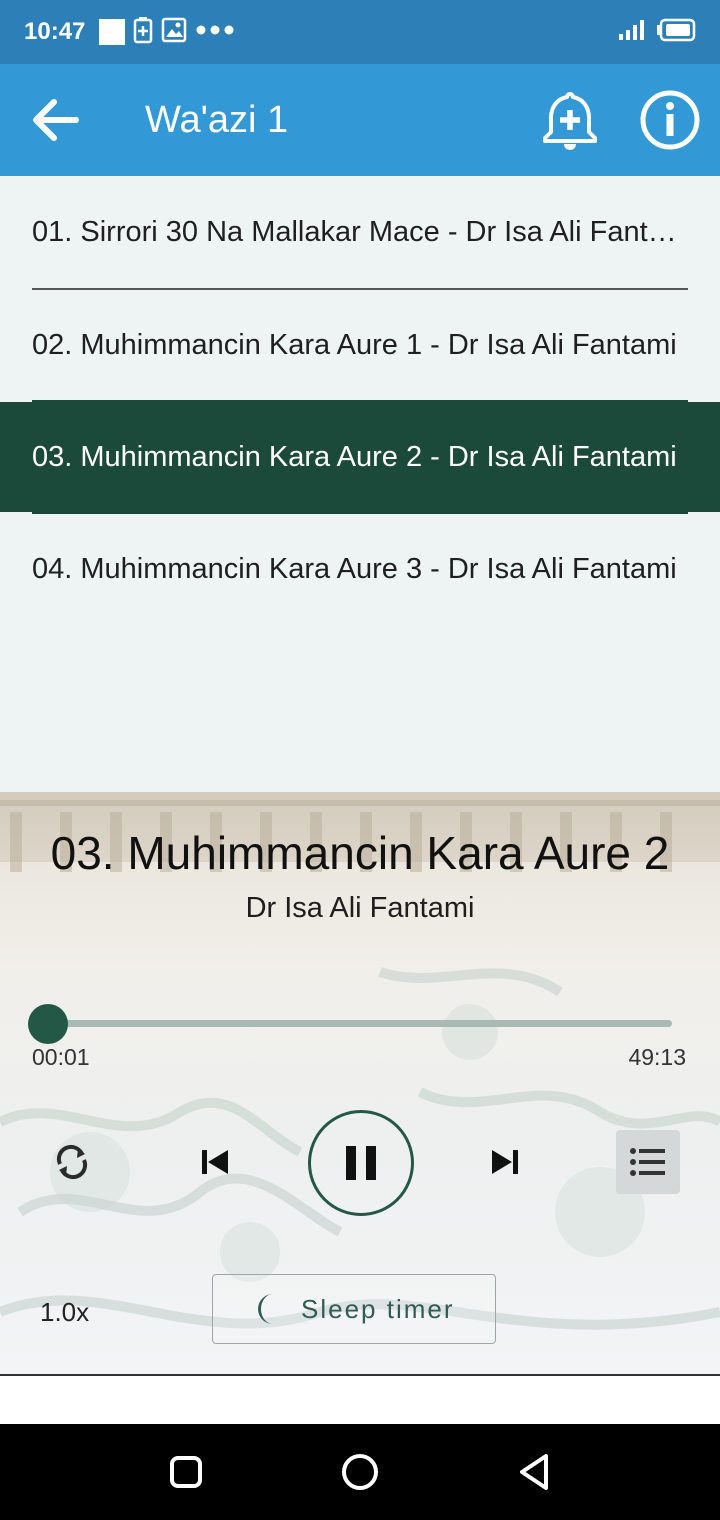  Describe the element at coordinates (360, 1400) in the screenshot. I see `bottom-spacer` at that location.